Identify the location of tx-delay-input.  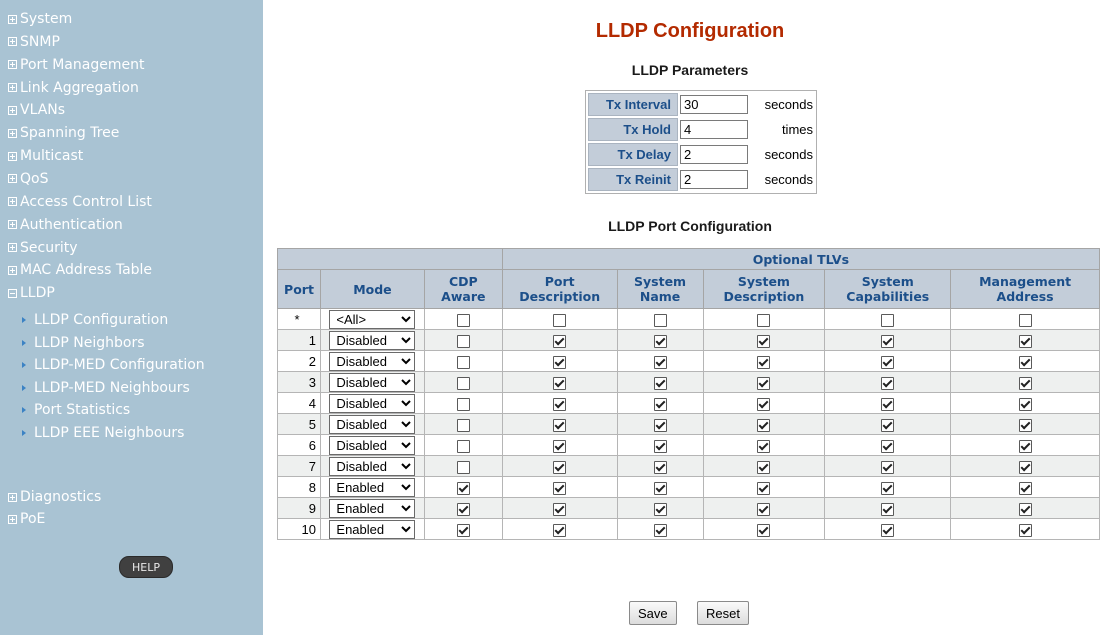
(714, 154).